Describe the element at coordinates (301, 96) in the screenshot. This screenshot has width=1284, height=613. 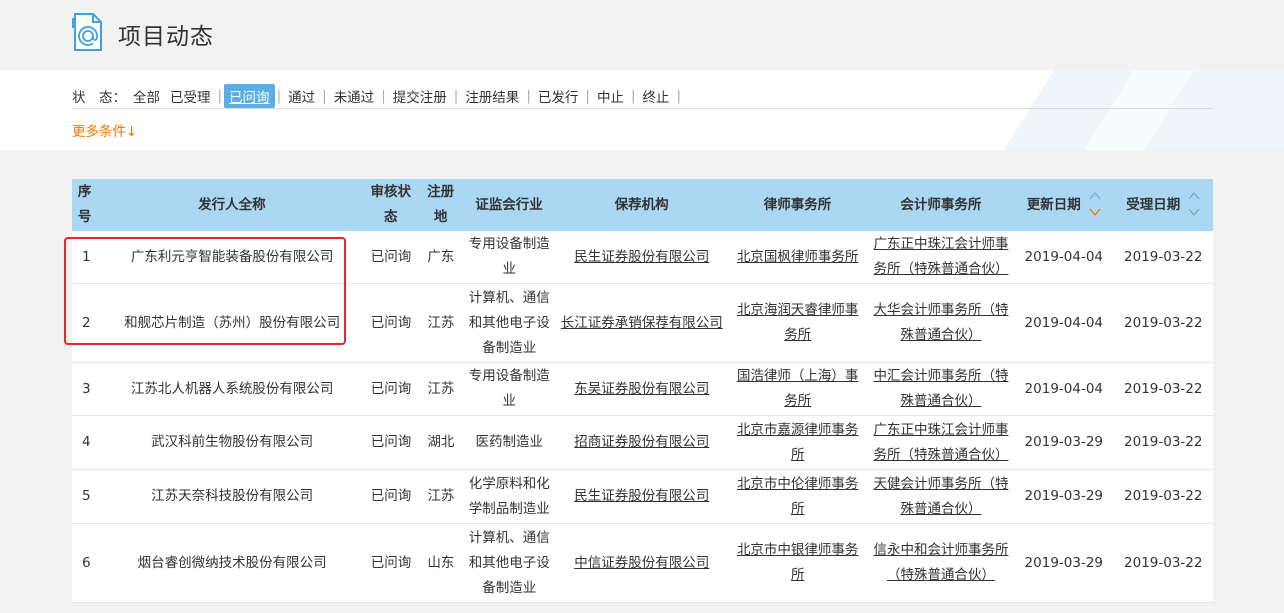
I see `status-filter-3: 通过` at that location.